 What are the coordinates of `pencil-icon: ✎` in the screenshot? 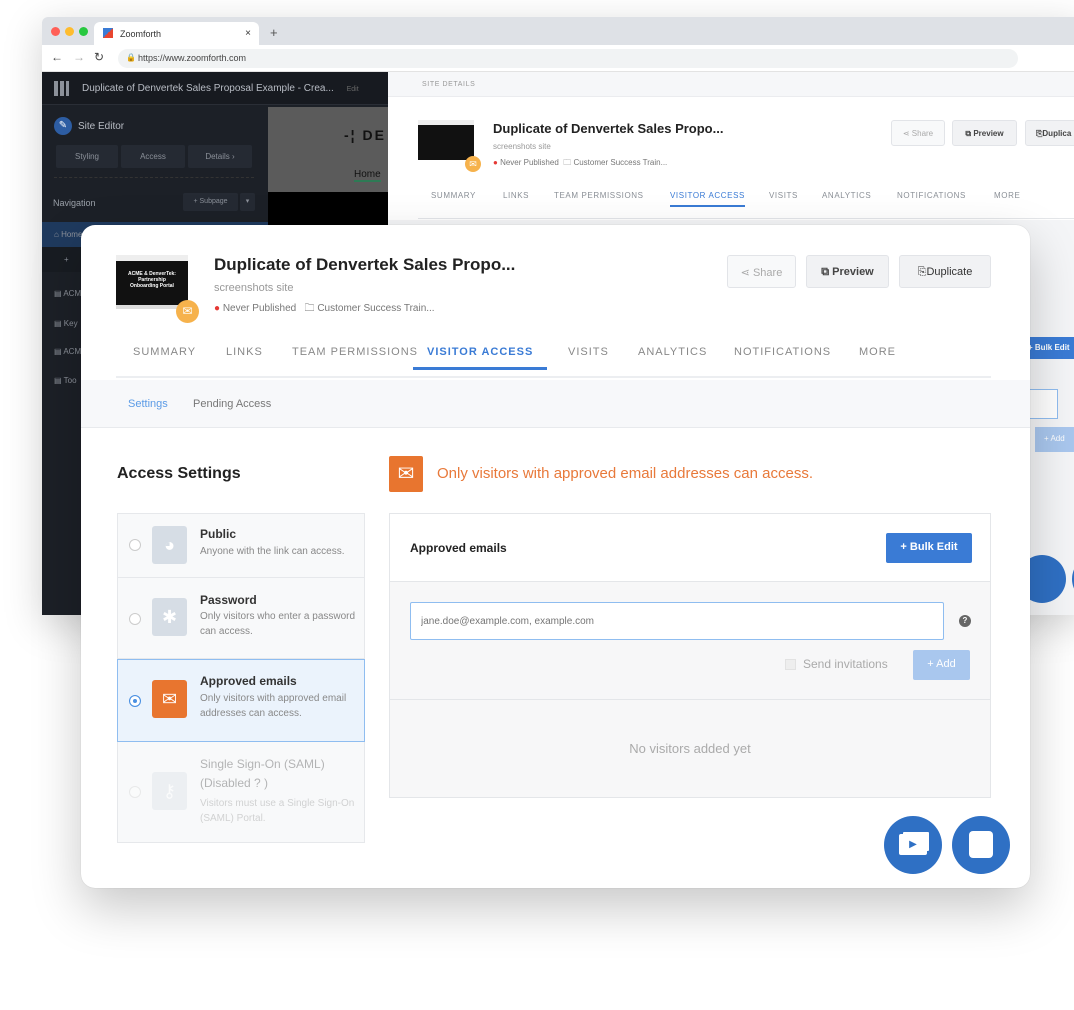 It's located at (63, 126).